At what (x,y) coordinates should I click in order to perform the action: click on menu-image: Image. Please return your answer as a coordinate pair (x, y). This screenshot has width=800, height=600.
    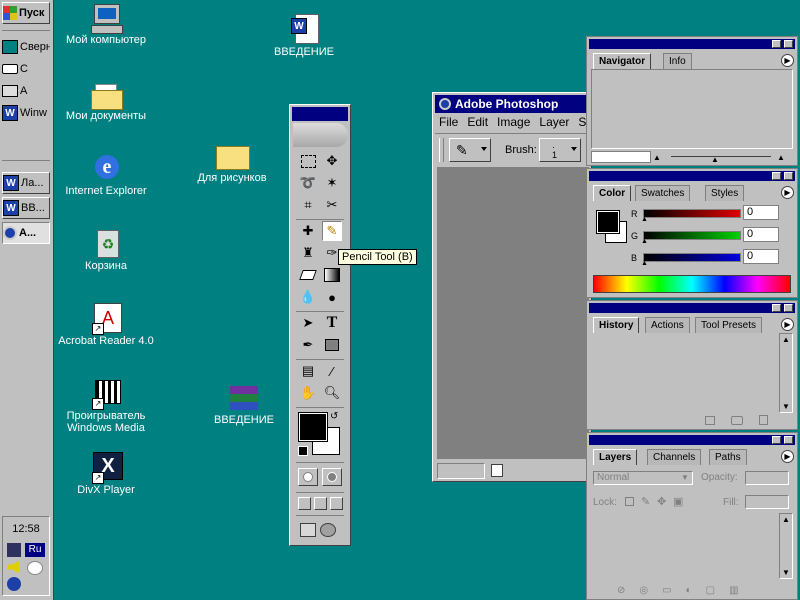
    Looking at the image, I should click on (513, 123).